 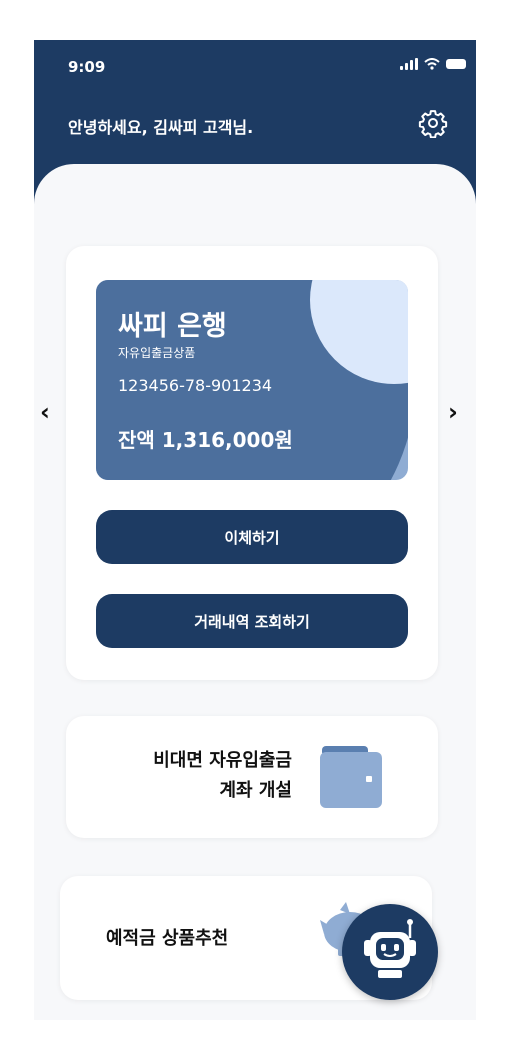 I want to click on gear-icon, so click(x=433, y=123).